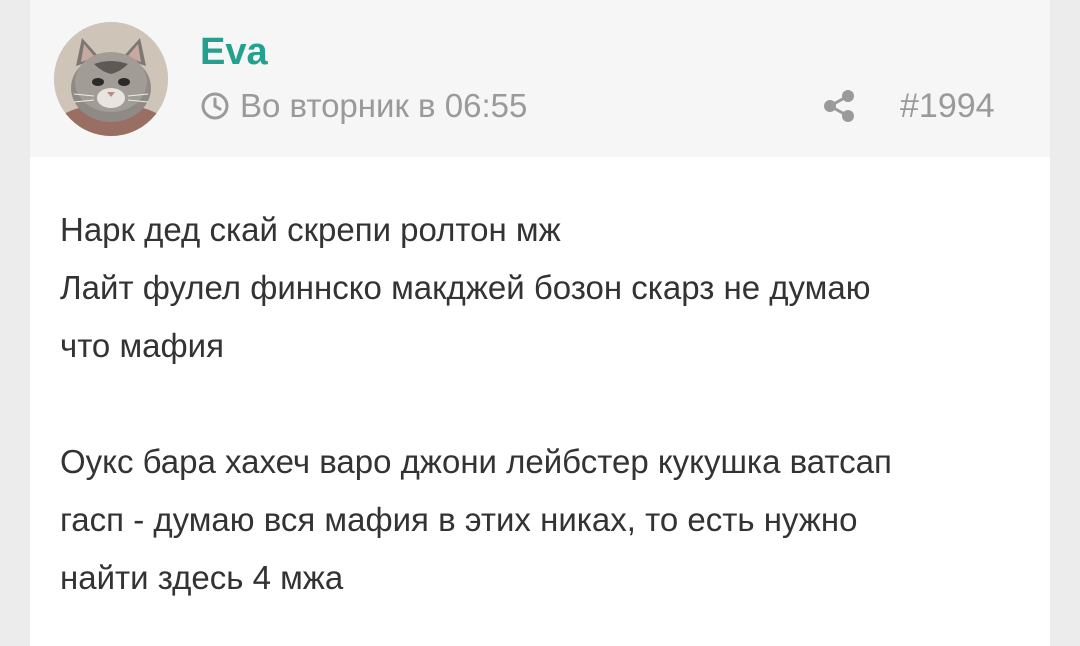  Describe the element at coordinates (947, 106) in the screenshot. I see `post-number-link: #1994` at that location.